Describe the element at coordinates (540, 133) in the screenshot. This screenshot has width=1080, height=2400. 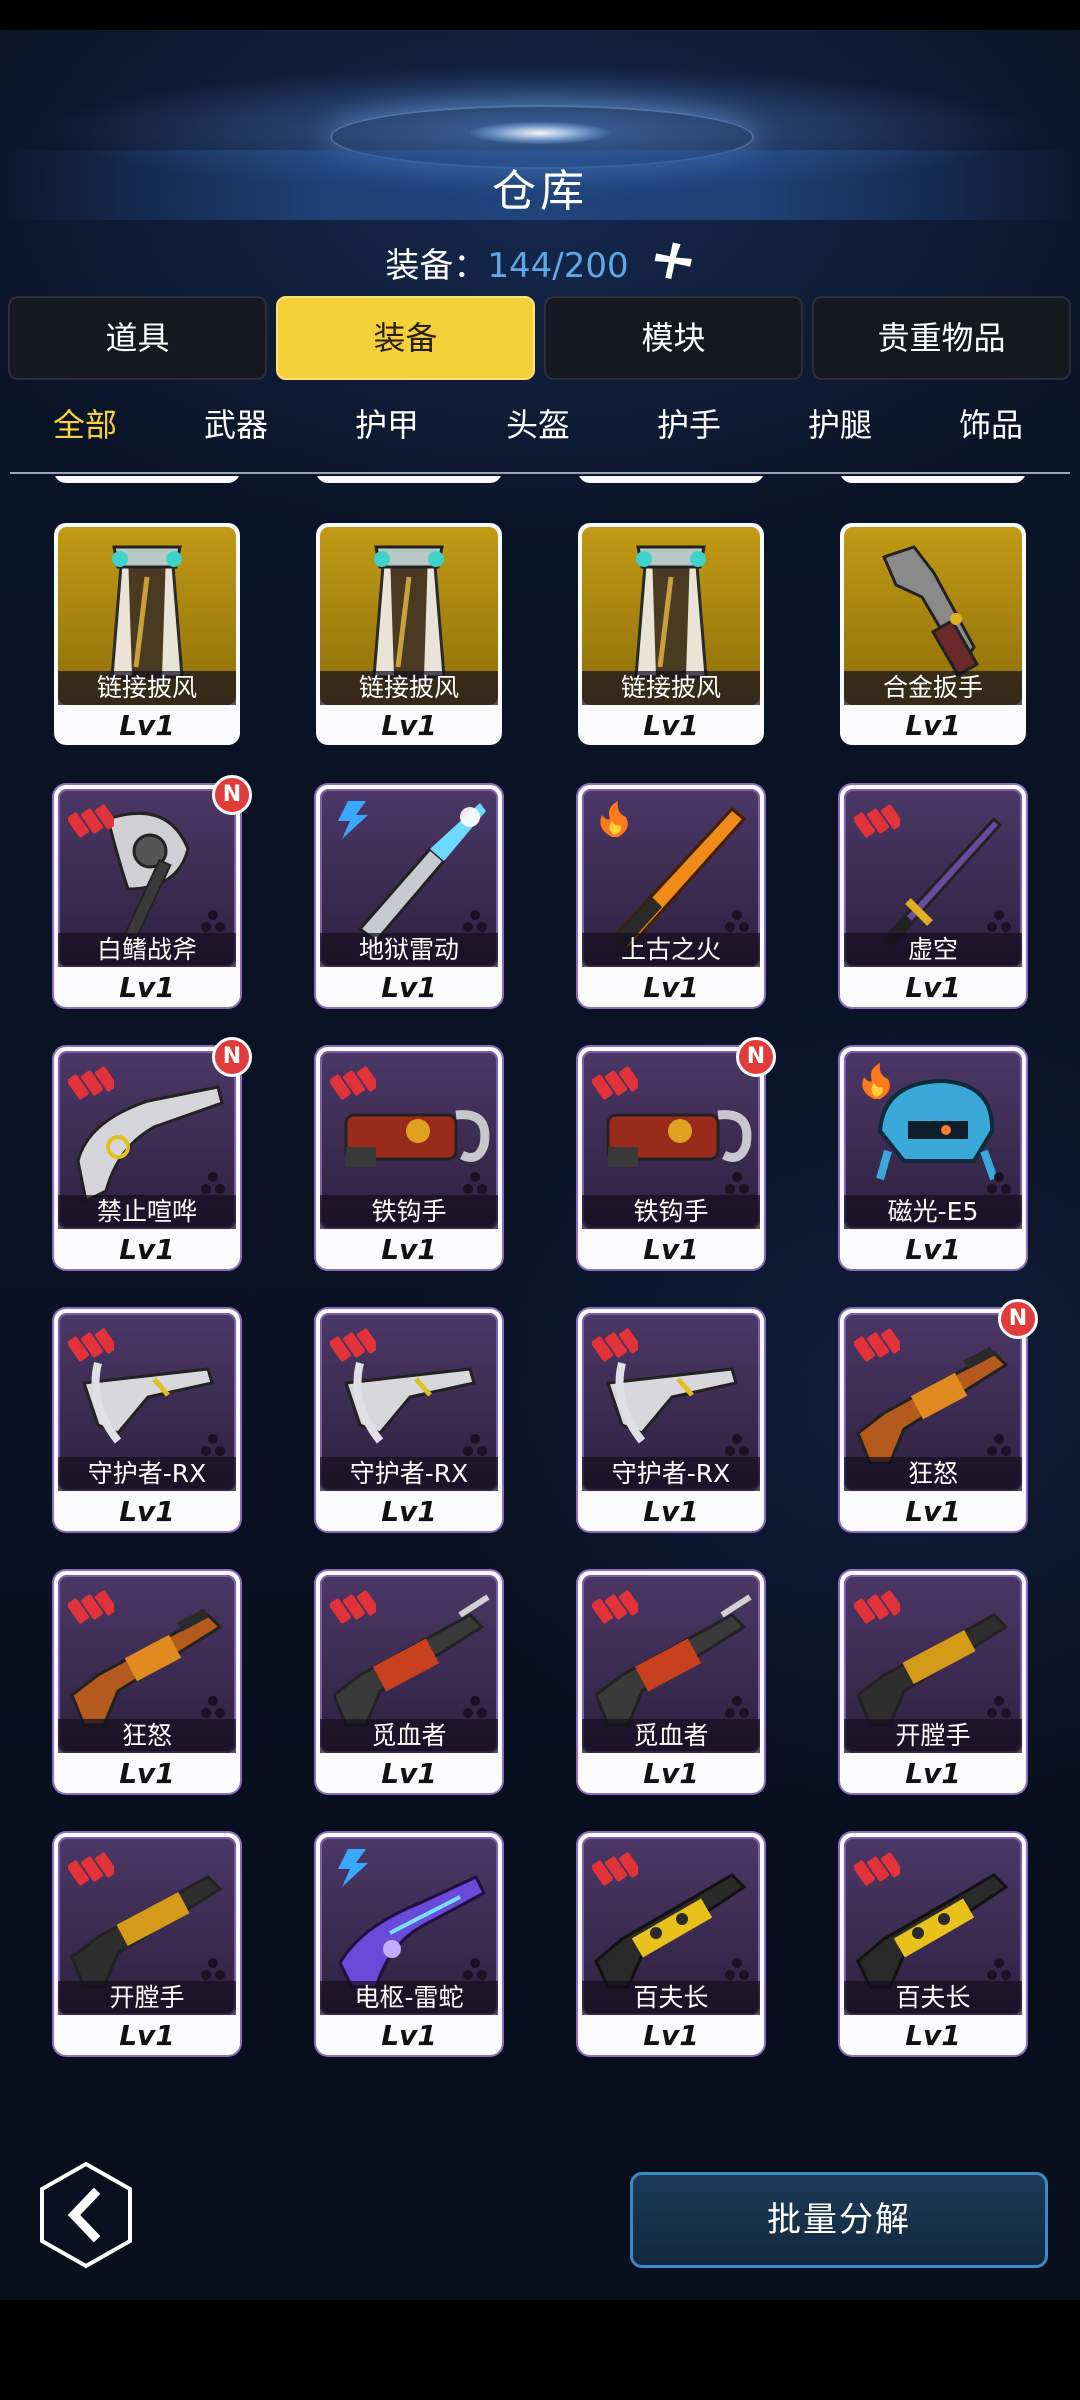
I see `header-glow-decoration` at that location.